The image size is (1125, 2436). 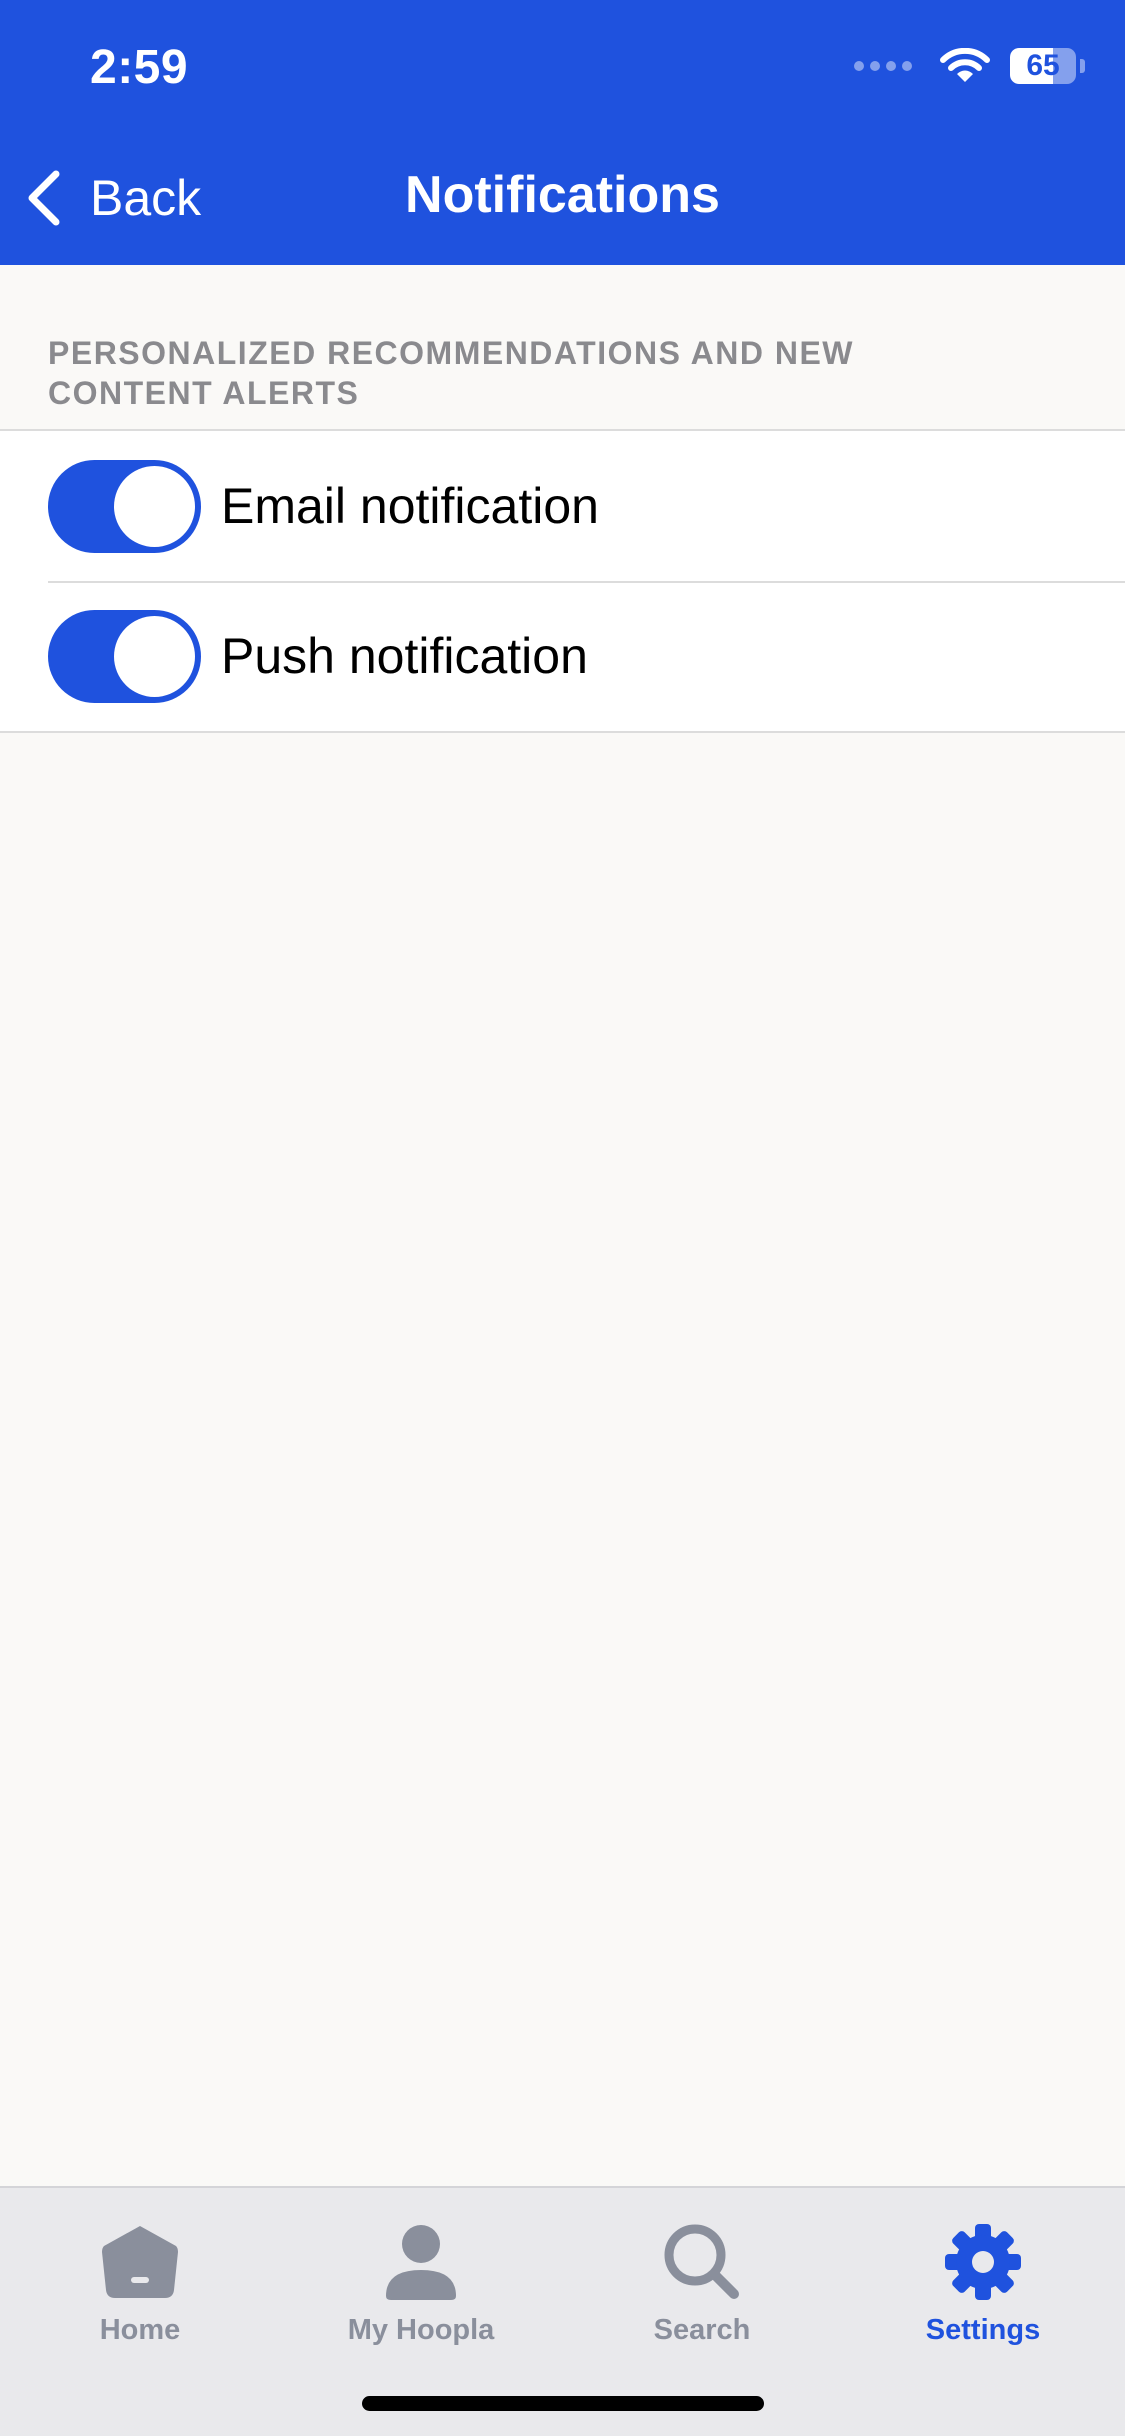 What do you see at coordinates (410, 506) in the screenshot?
I see `email-notification-label: Email notification` at bounding box center [410, 506].